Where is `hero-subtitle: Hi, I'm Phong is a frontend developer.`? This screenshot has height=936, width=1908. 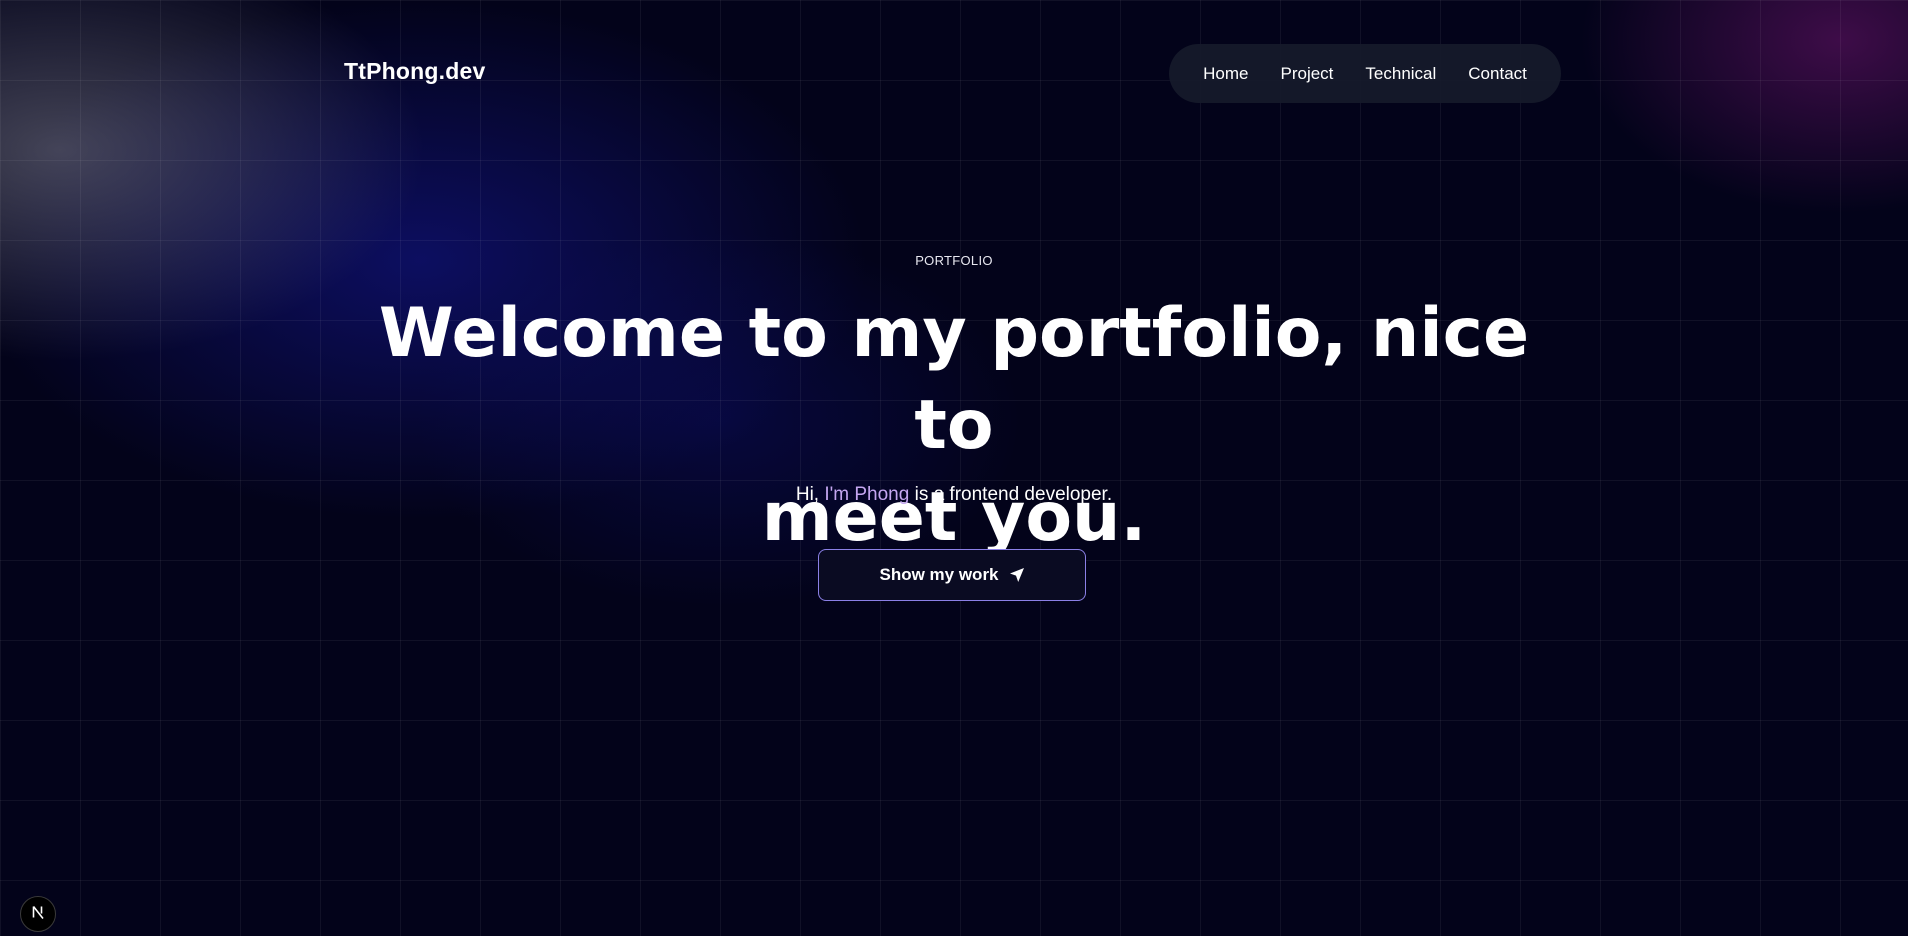 hero-subtitle: Hi, I'm Phong is a frontend developer. is located at coordinates (954, 495).